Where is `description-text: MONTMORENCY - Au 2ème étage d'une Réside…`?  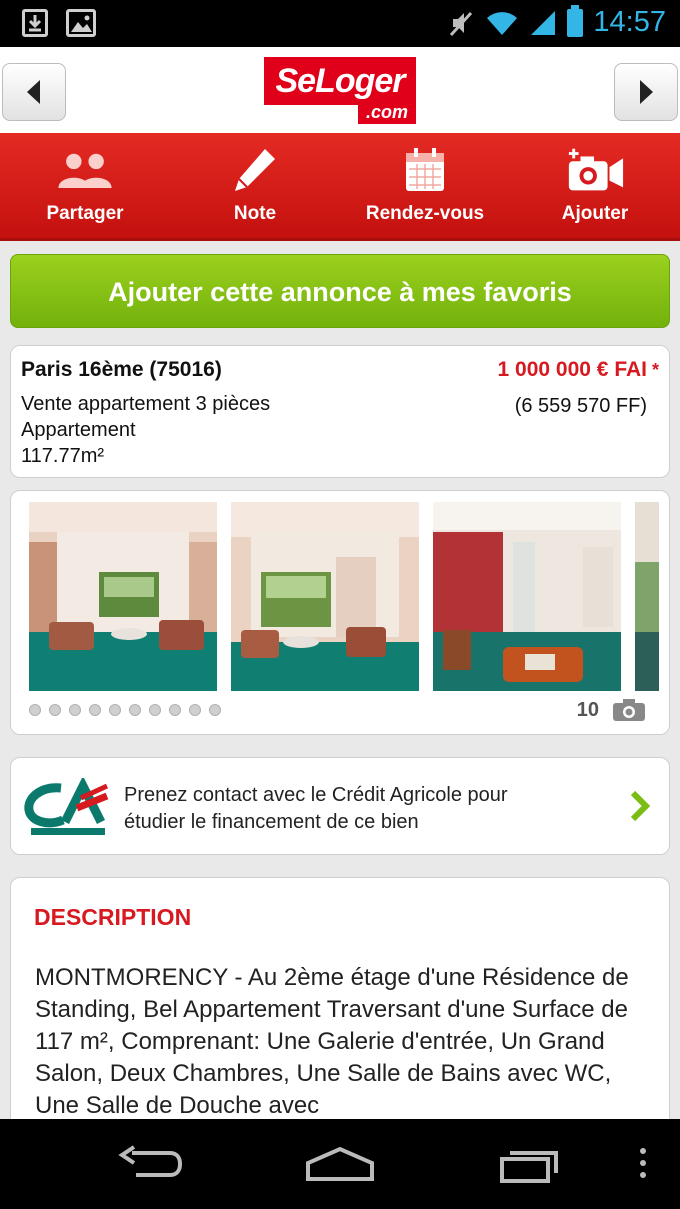
description-text: MONTMORENCY - Au 2ème étage d'une Réside… is located at coordinates (332, 1041).